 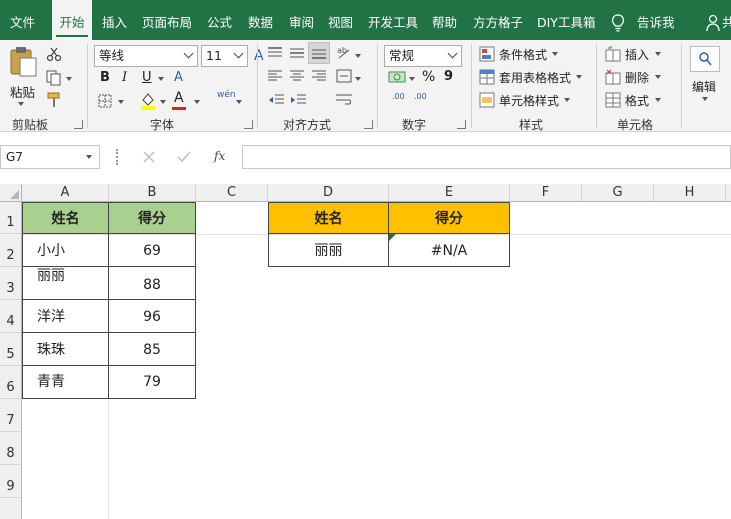 What do you see at coordinates (658, 100) in the screenshot?
I see `format-dropdown-icon` at bounding box center [658, 100].